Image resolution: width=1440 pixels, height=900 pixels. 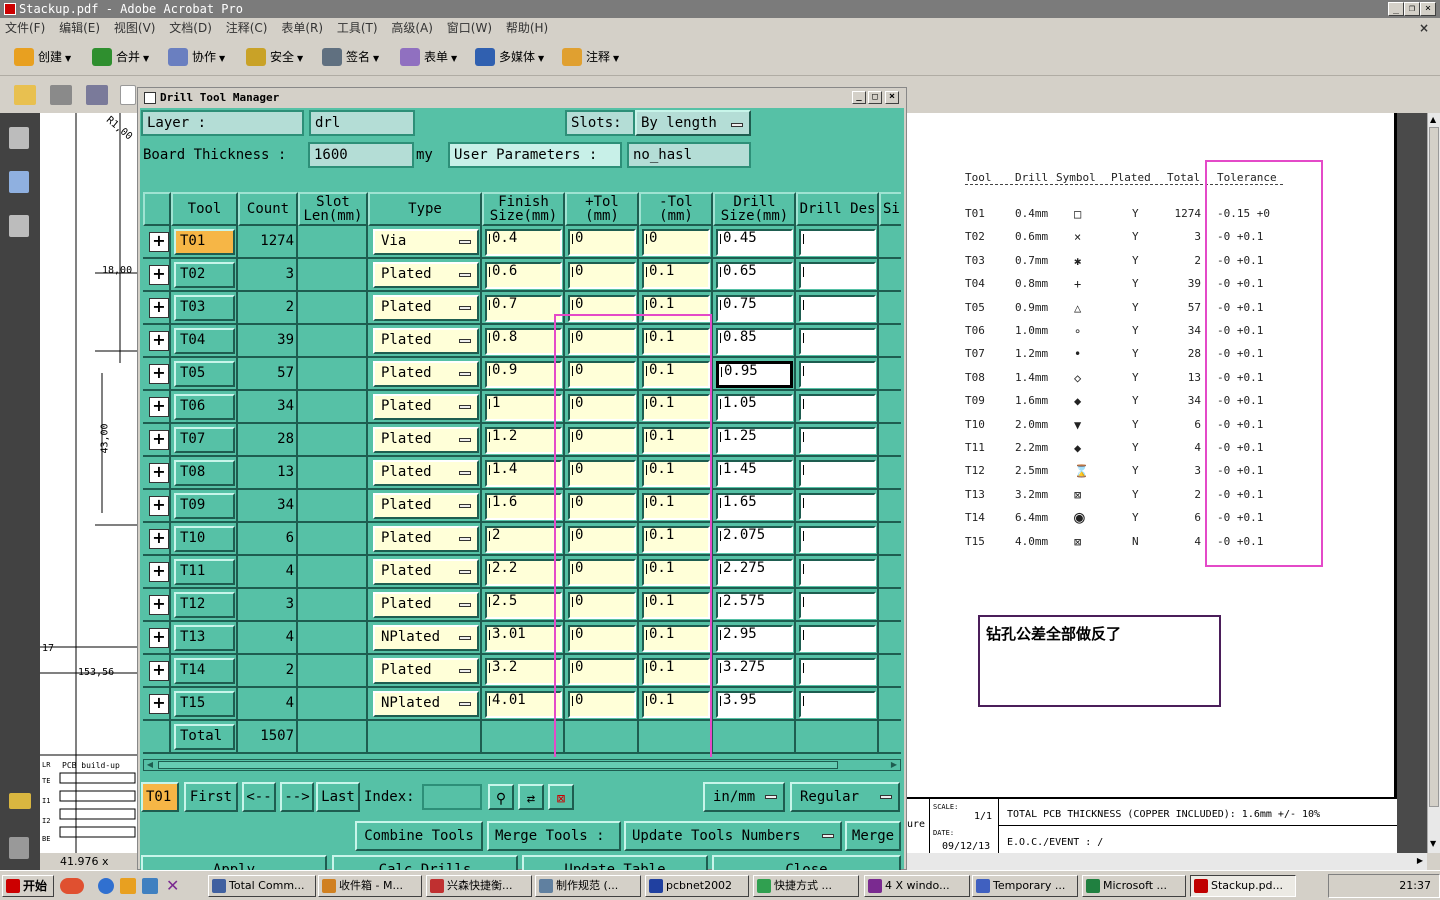 What do you see at coordinates (1433, 119) in the screenshot?
I see `scroll-up-icon: ▲` at bounding box center [1433, 119].